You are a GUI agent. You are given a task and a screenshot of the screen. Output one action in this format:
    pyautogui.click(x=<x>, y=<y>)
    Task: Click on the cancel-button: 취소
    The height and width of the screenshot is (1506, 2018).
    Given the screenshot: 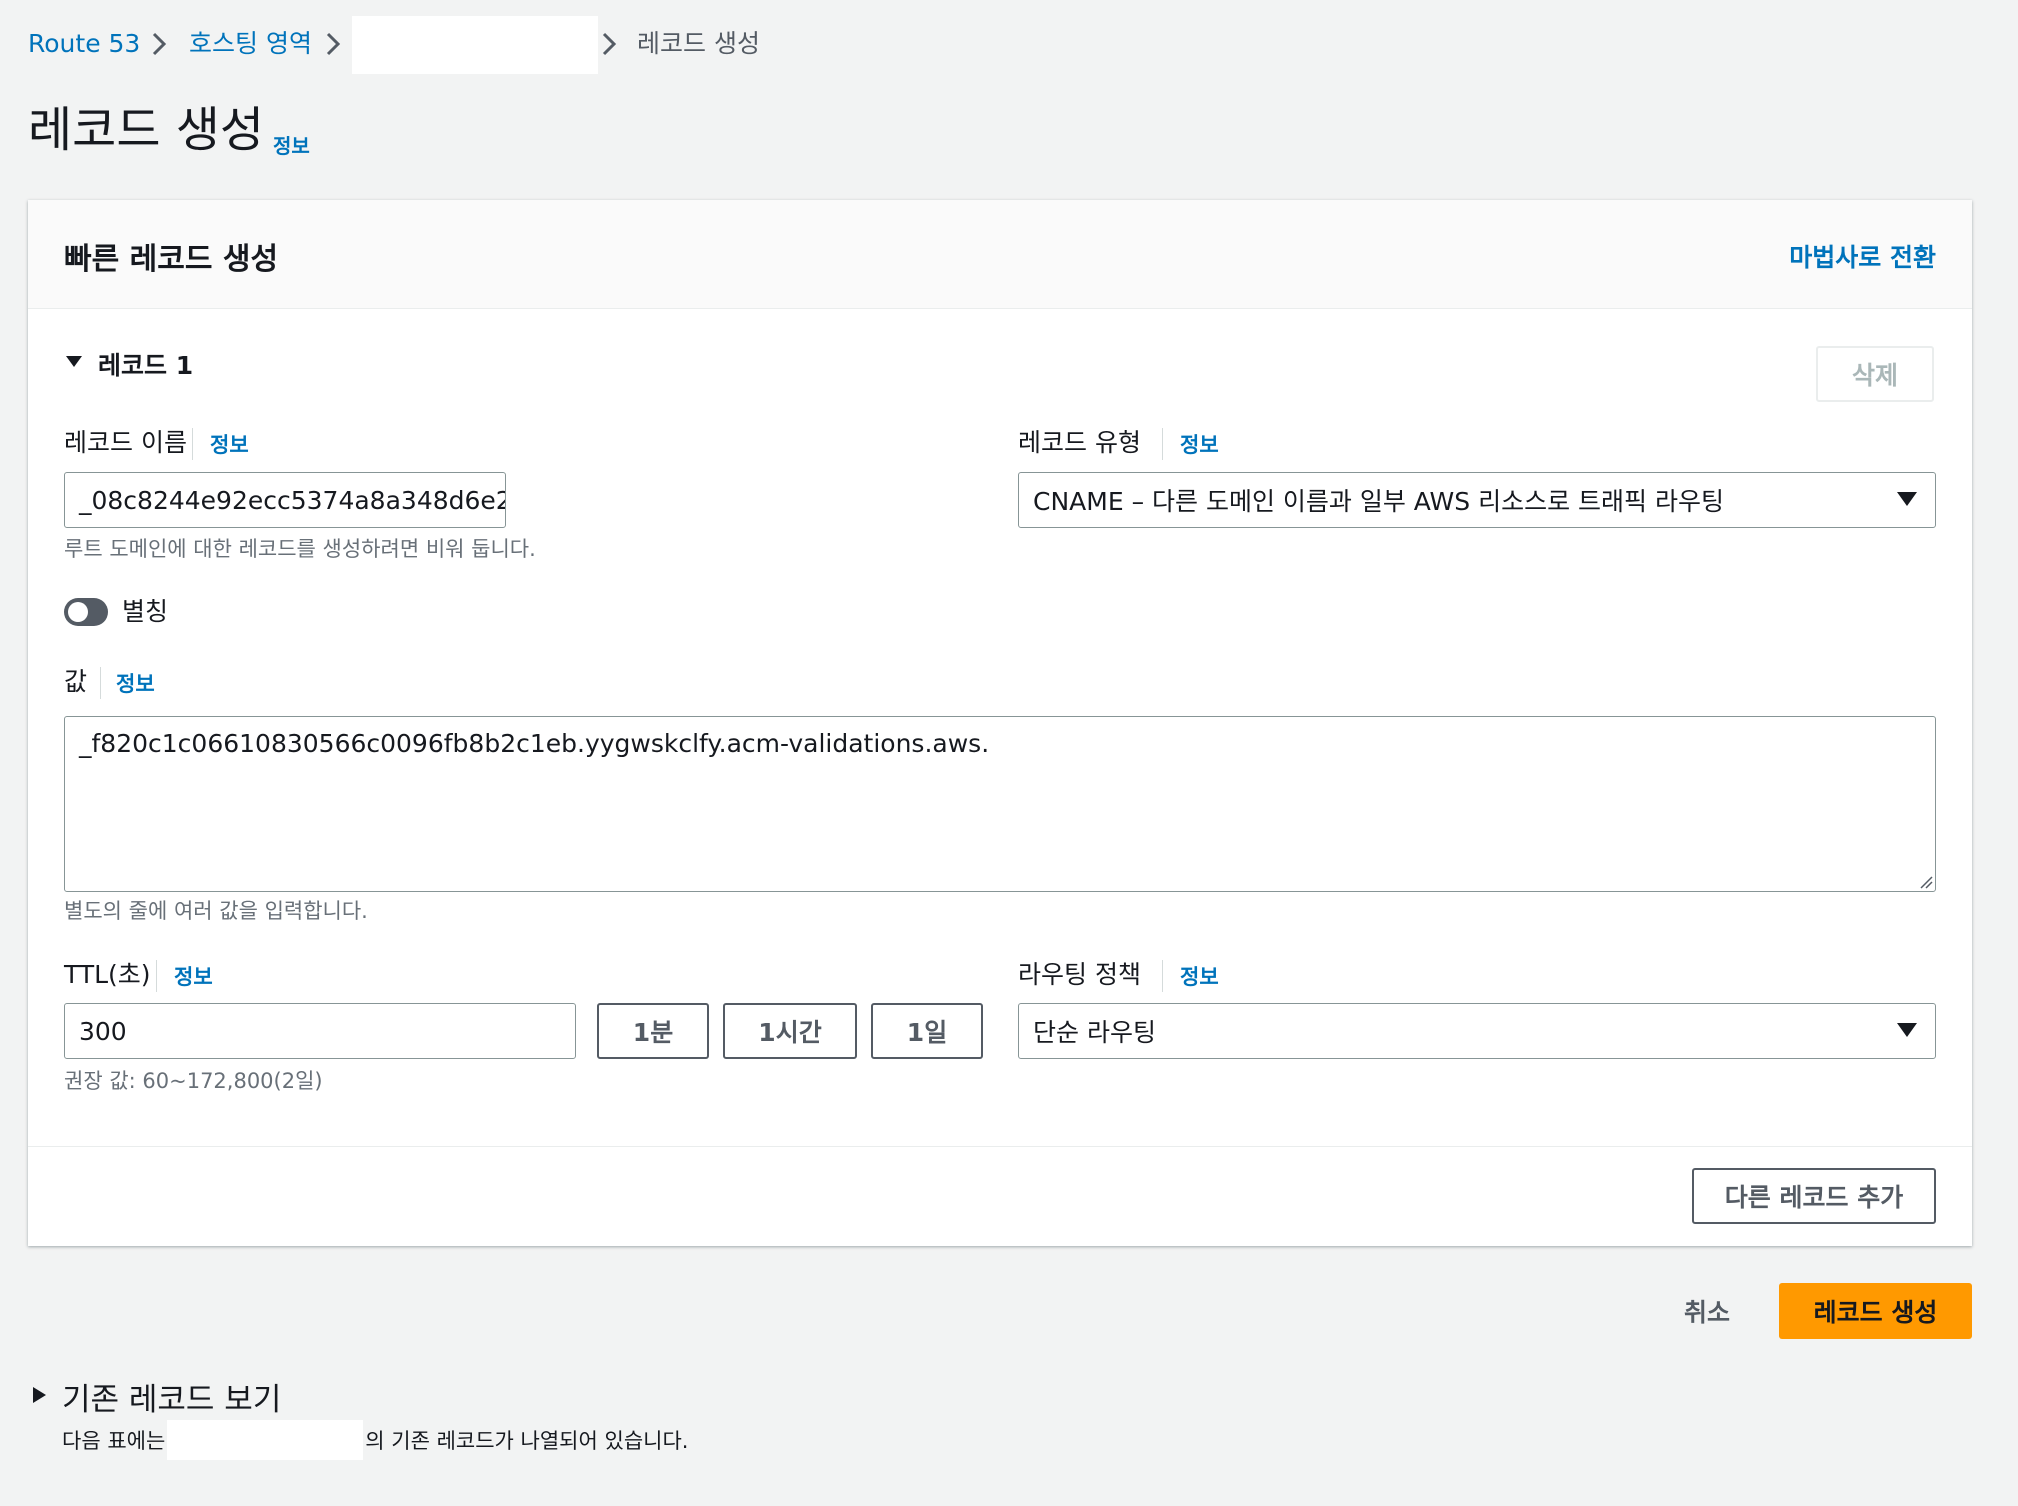 What is the action you would take?
    pyautogui.click(x=1707, y=1311)
    